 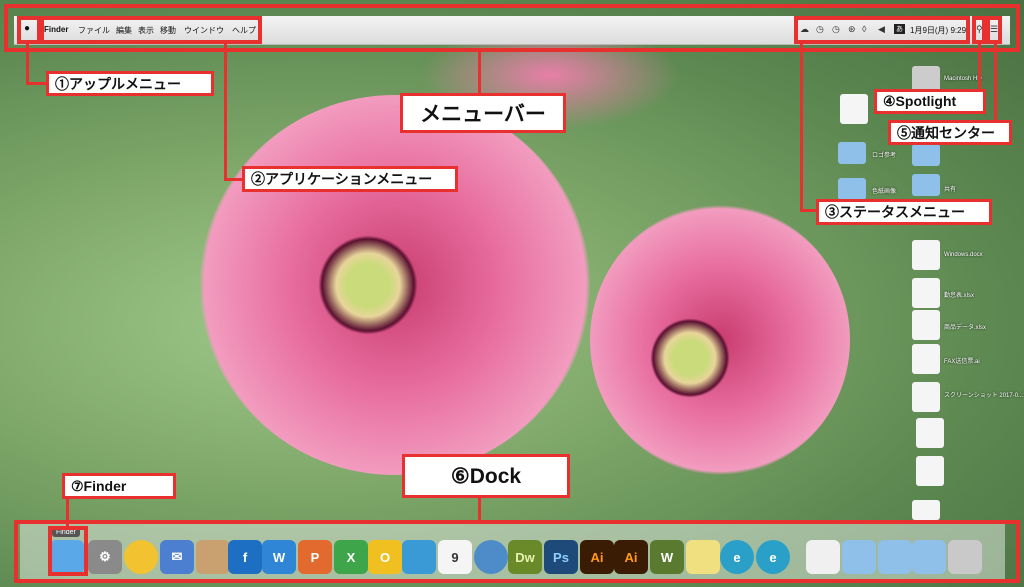 What do you see at coordinates (483, 113) in the screenshot?
I see `menubar-callout: メニューバー` at bounding box center [483, 113].